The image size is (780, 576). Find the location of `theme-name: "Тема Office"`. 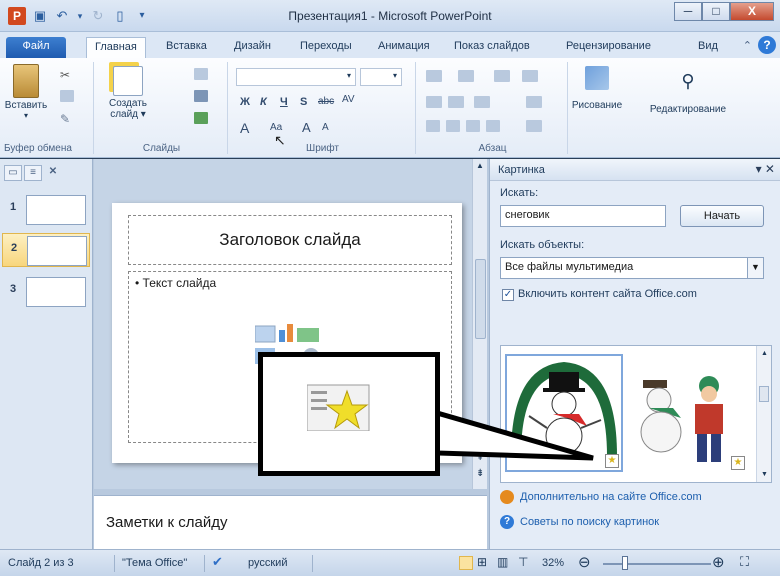

theme-name: "Тема Office" is located at coordinates (154, 563).